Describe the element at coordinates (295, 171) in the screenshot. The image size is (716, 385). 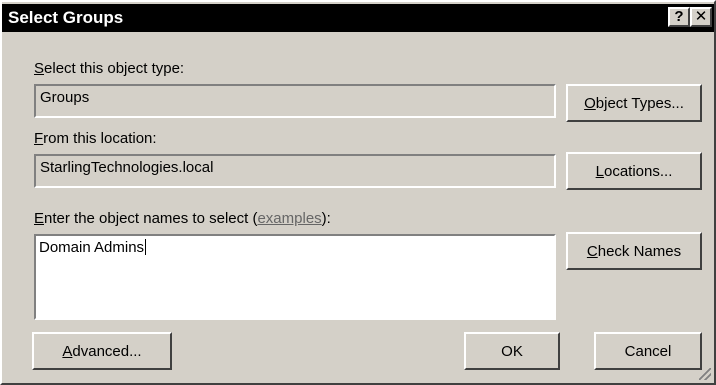
I see `location-field: StarlingTechnologies.local` at that location.